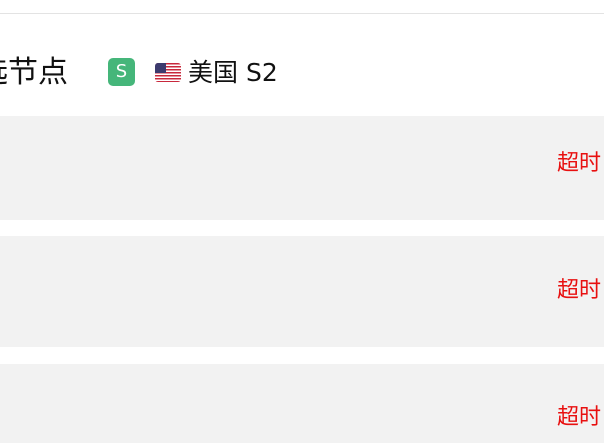 Image resolution: width=604 pixels, height=443 pixels. Describe the element at coordinates (121, 72) in the screenshot. I see `subscription-badge: S` at that location.